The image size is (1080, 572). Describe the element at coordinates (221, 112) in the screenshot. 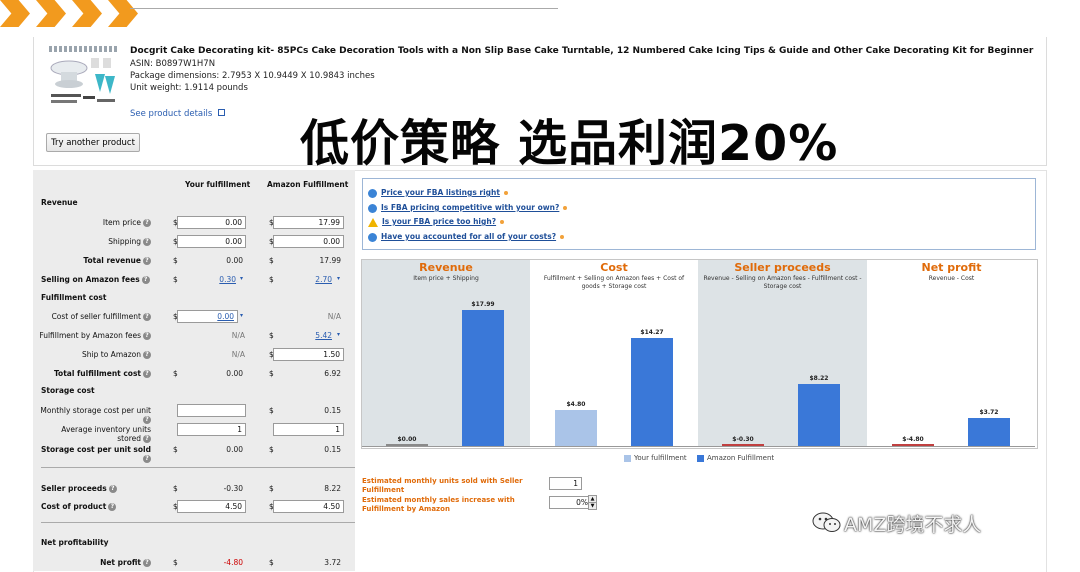

I see `external-link-icon` at that location.